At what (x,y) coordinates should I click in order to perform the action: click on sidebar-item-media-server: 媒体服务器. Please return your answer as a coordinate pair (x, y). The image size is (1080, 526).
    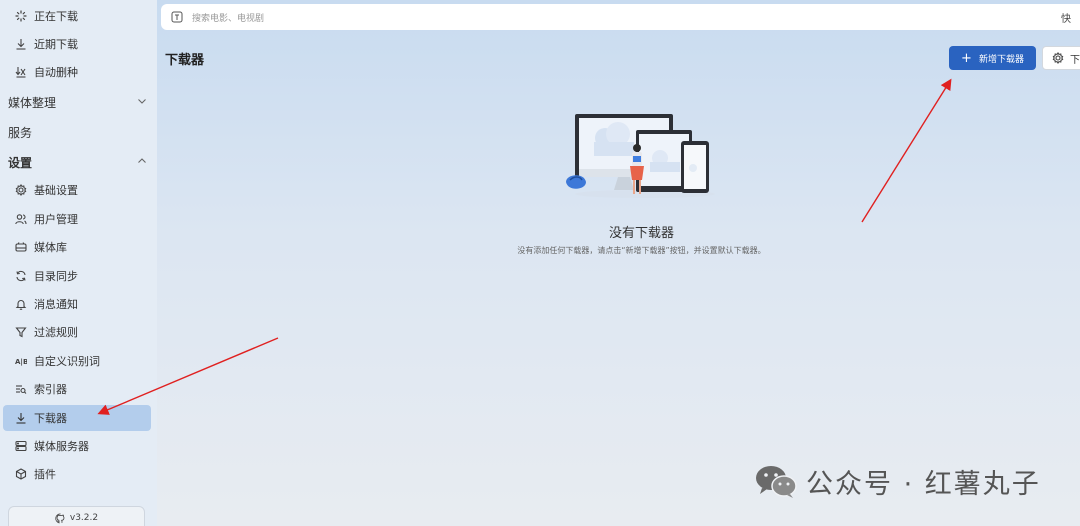
    Looking at the image, I should click on (77, 446).